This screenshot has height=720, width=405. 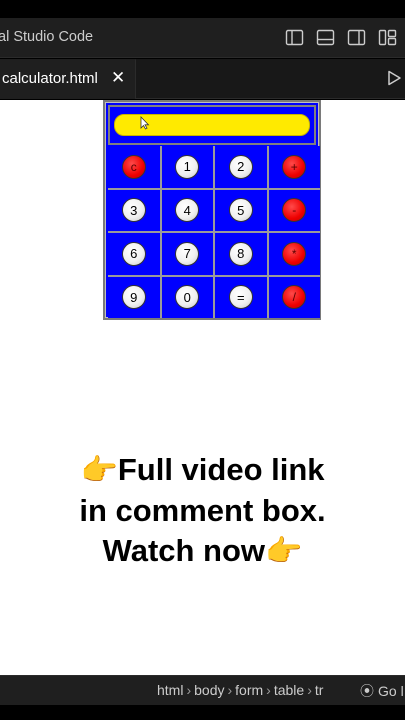 What do you see at coordinates (356, 37) in the screenshot?
I see `toggle-secondary-sidebar-icon` at bounding box center [356, 37].